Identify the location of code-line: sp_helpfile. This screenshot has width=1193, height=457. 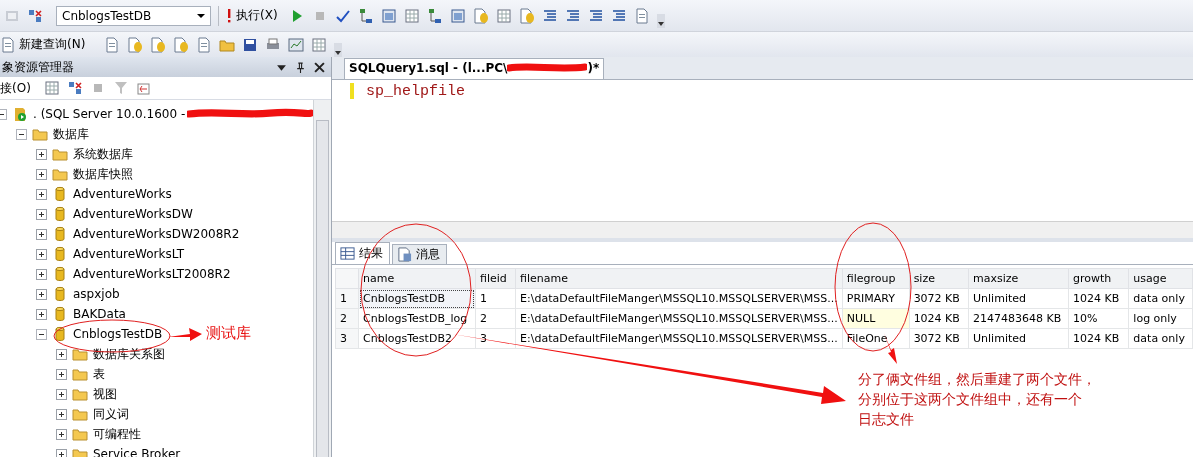
(416, 91).